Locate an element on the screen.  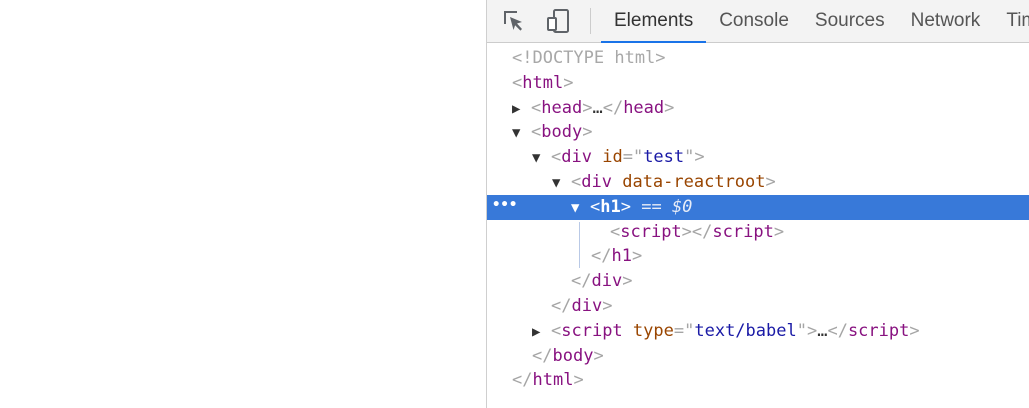
panel-tabs: Elements Console Sources Network Timing is located at coordinates (815, 21).